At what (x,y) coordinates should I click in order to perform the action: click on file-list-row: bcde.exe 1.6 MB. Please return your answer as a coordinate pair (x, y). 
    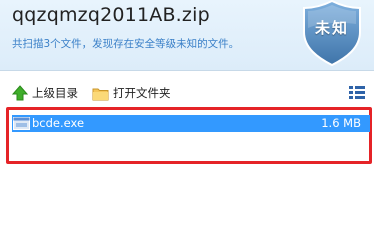
    Looking at the image, I should click on (191, 123).